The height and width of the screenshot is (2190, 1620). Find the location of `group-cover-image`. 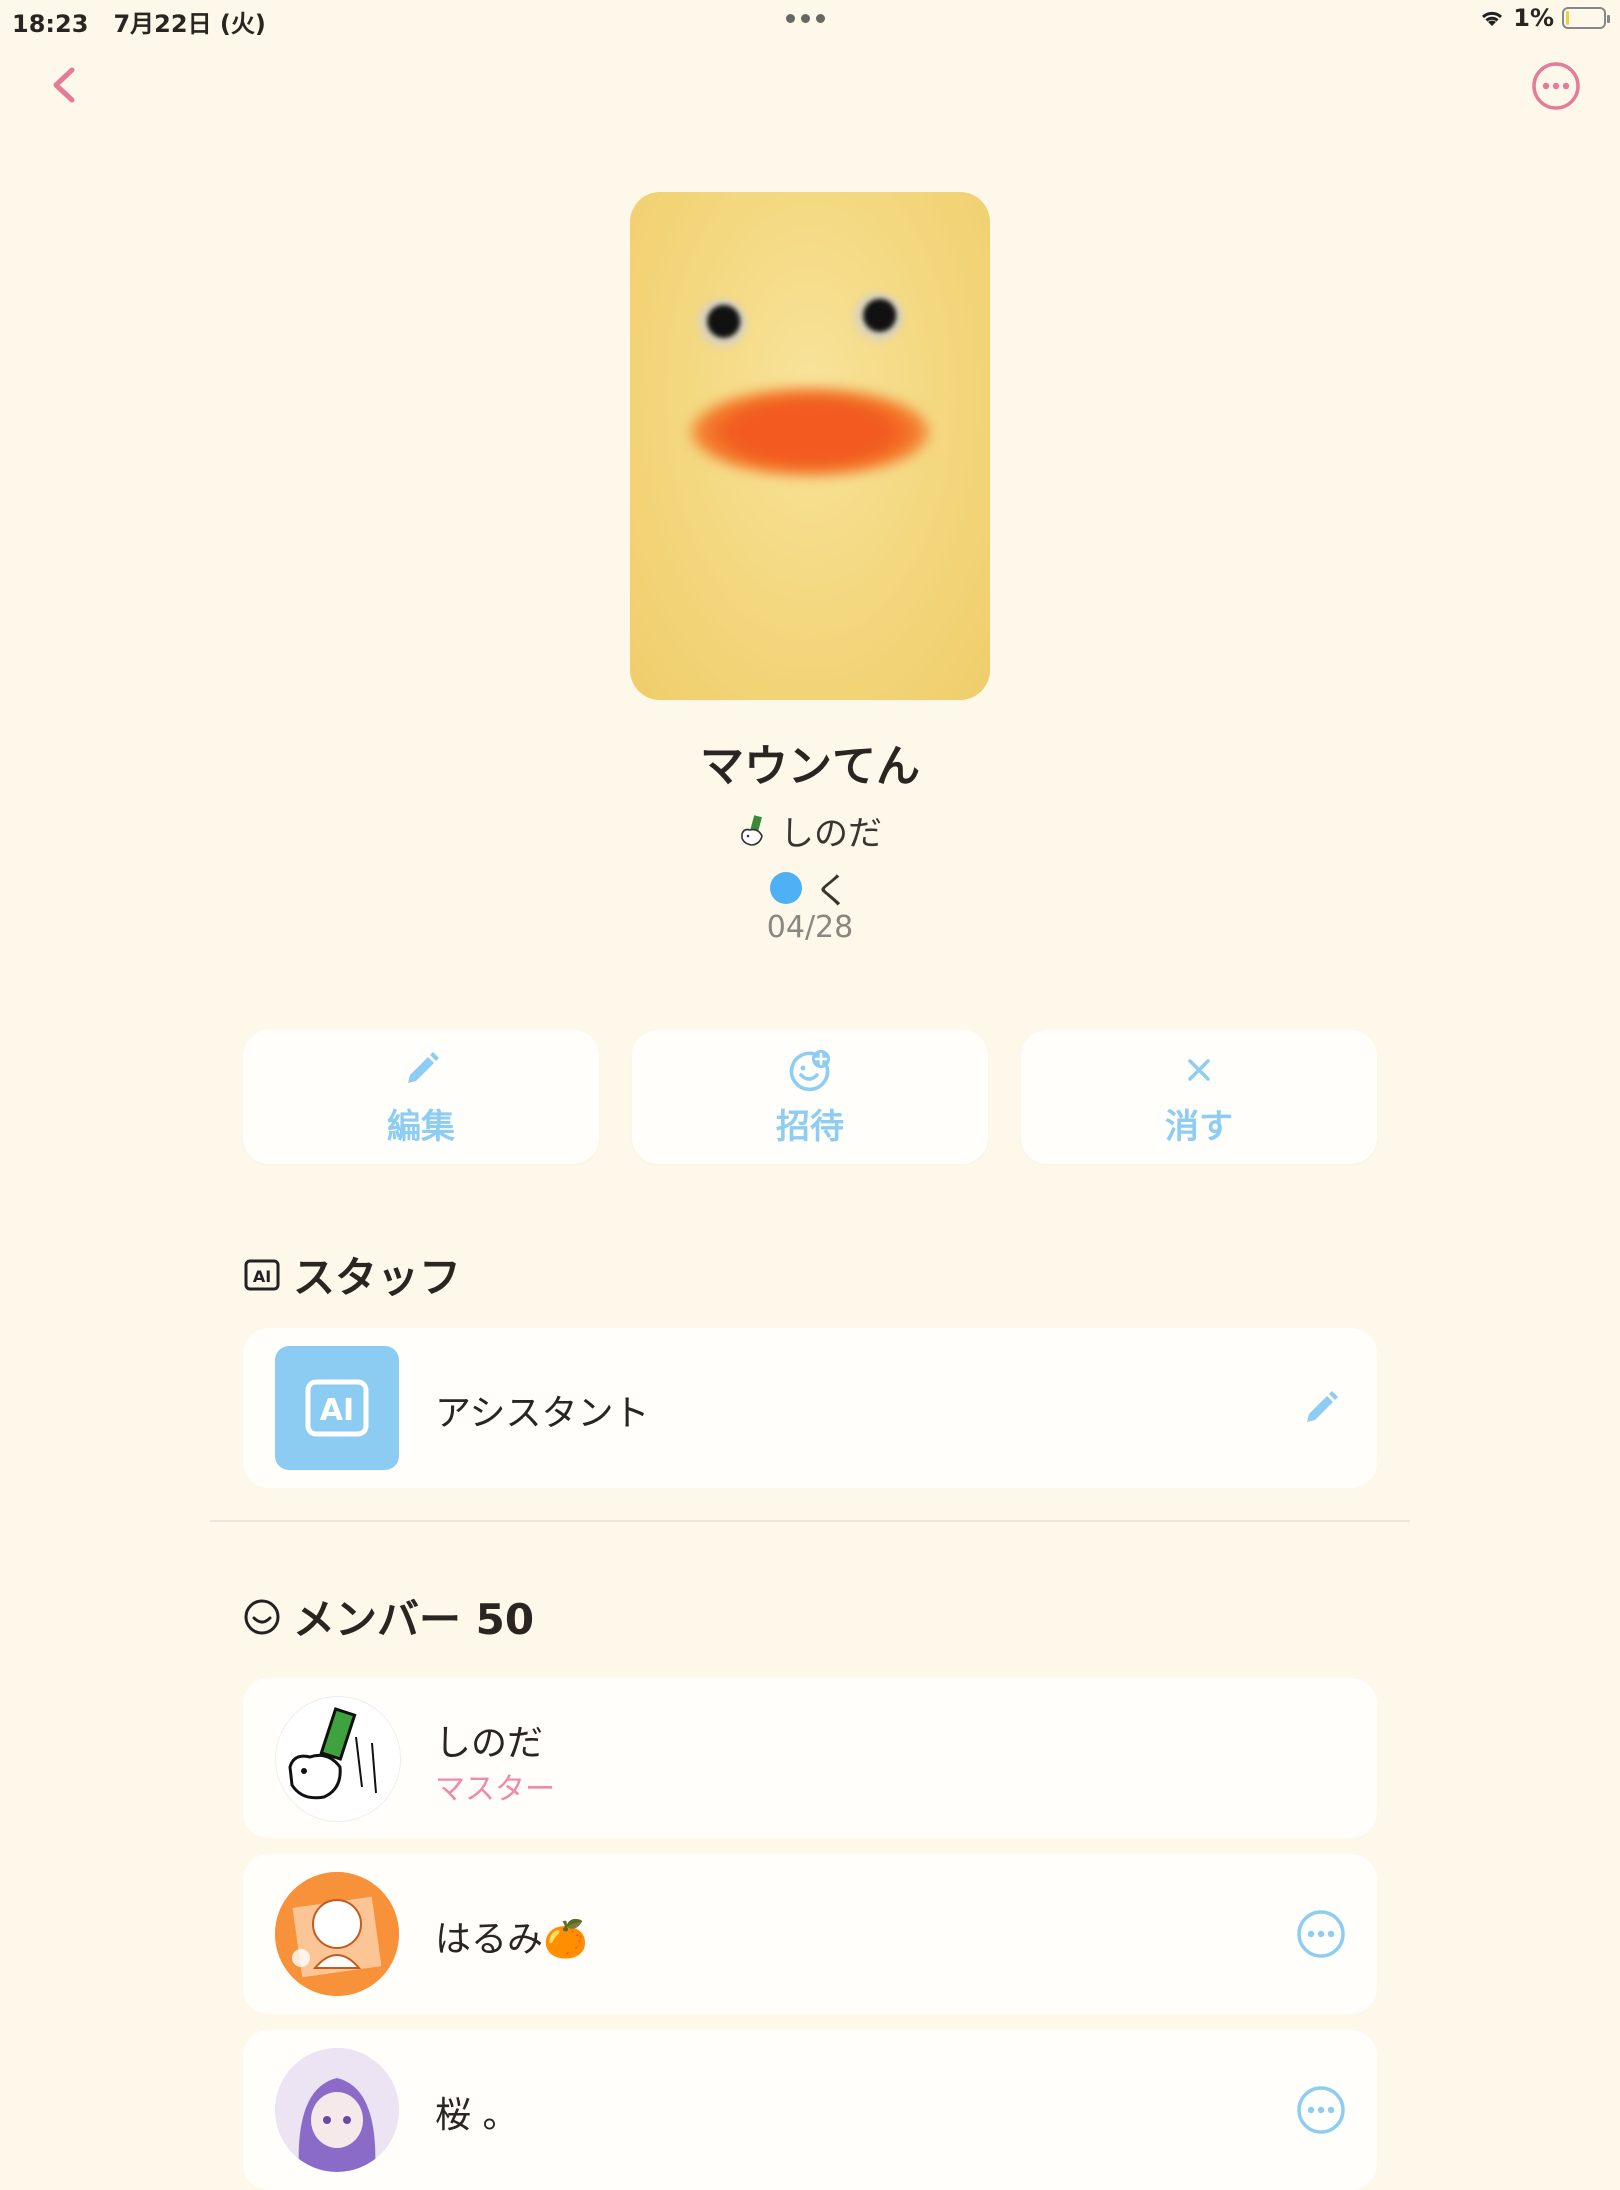

group-cover-image is located at coordinates (810, 446).